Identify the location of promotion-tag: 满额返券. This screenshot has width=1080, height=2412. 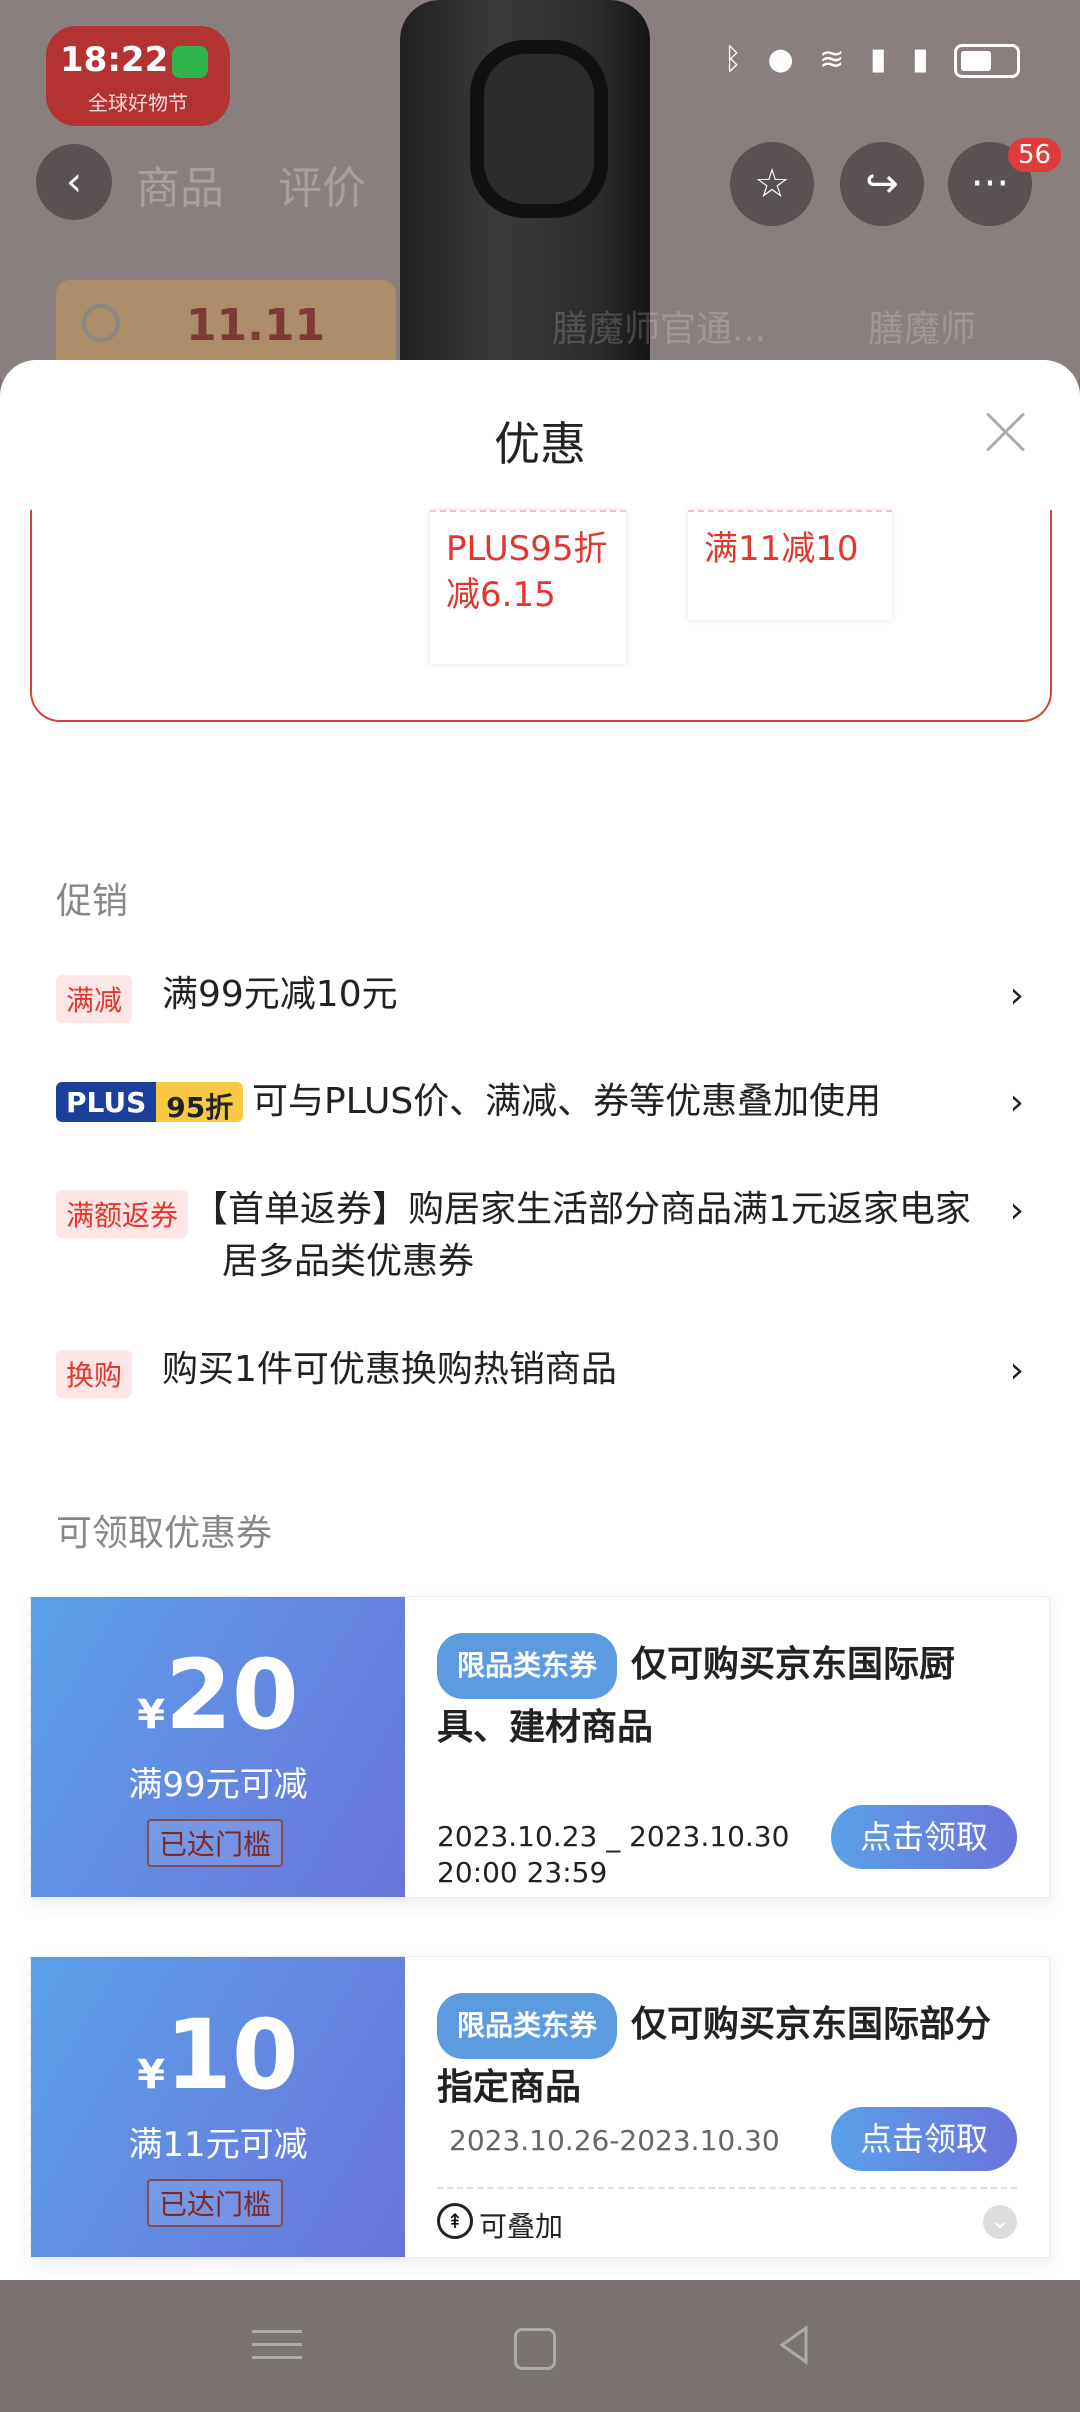
(122, 1214).